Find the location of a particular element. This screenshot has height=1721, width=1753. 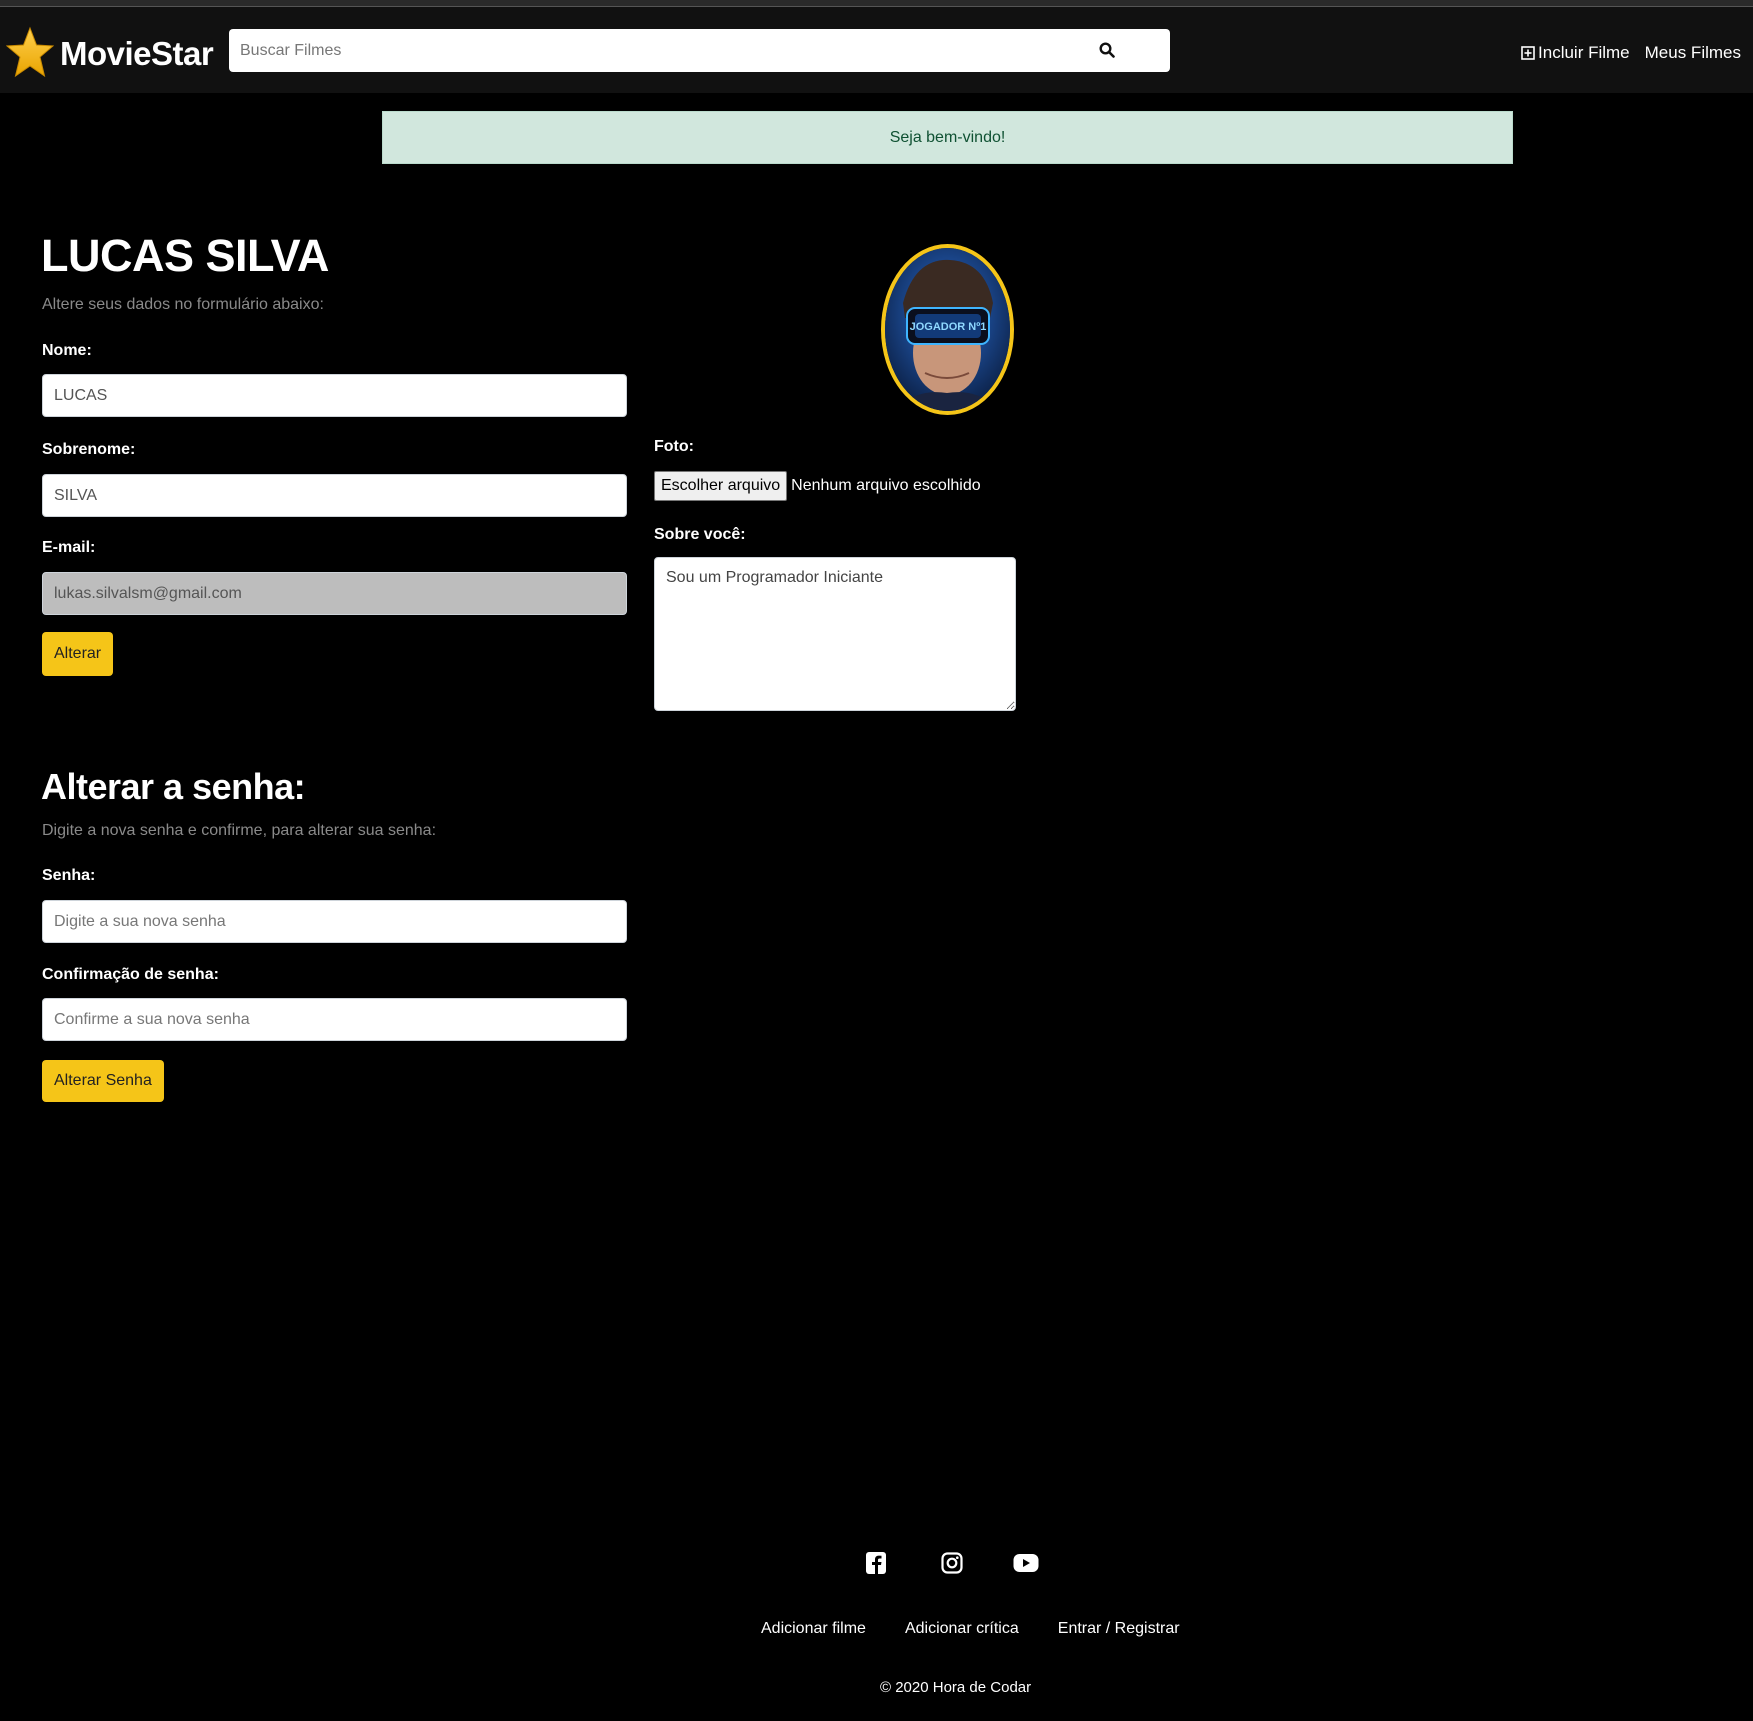

confirm-password-label: Confirmação de senha: is located at coordinates (130, 974).